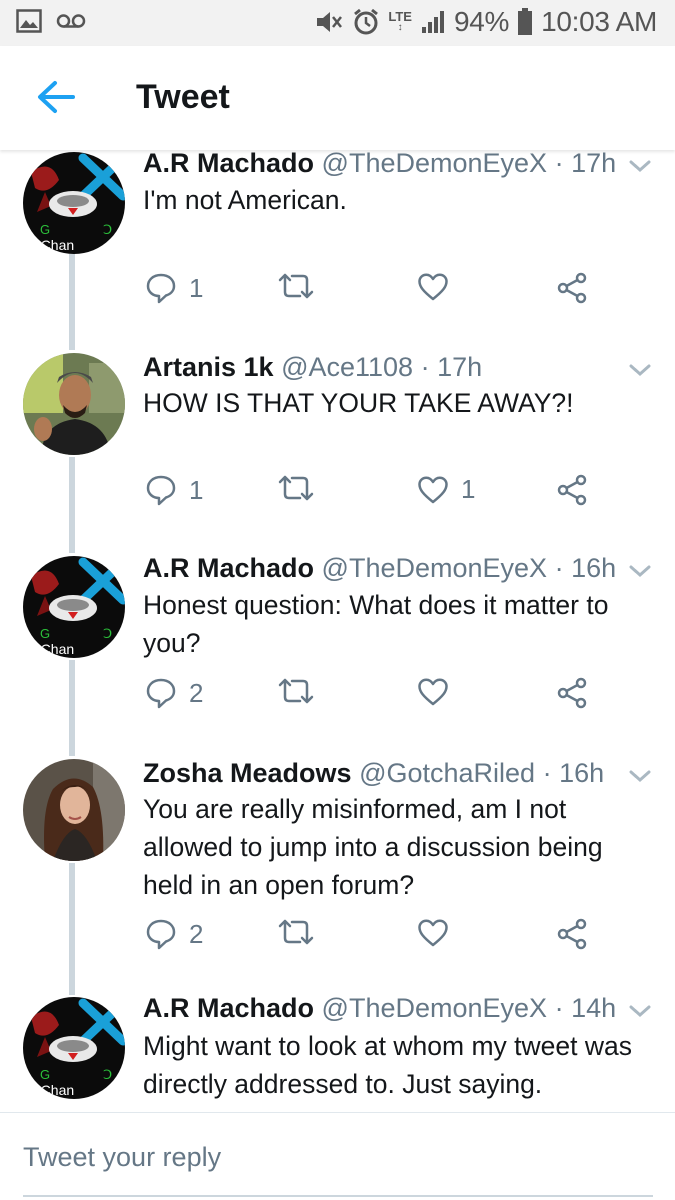 The image size is (675, 1200). Describe the element at coordinates (245, 200) in the screenshot. I see `tweet-text: I'm not American.` at that location.